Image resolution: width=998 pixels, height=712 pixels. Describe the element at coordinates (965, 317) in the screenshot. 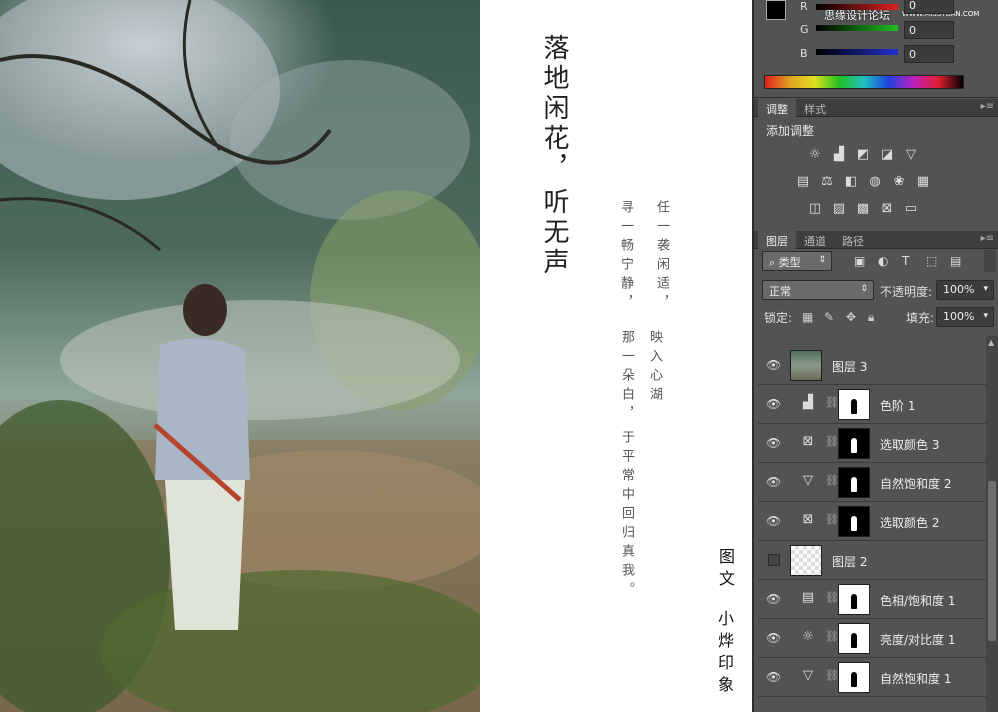

I see `fill-field: 100% ▾` at that location.